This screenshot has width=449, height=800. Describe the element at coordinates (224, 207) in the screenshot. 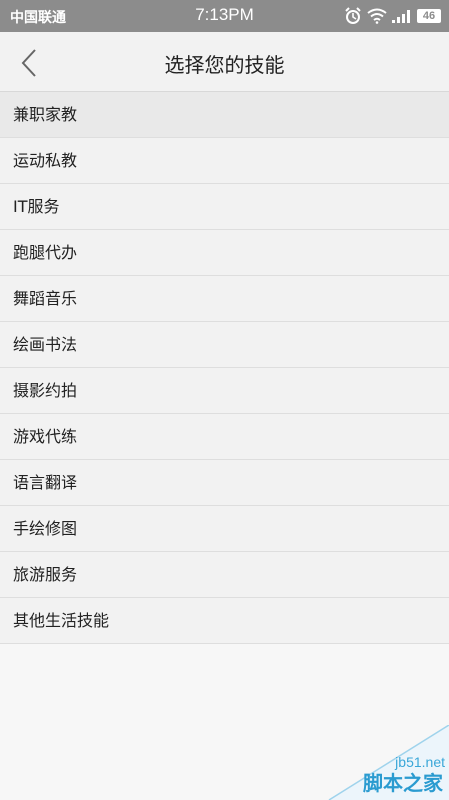

I see `skill-item-it-service: IT服务` at that location.